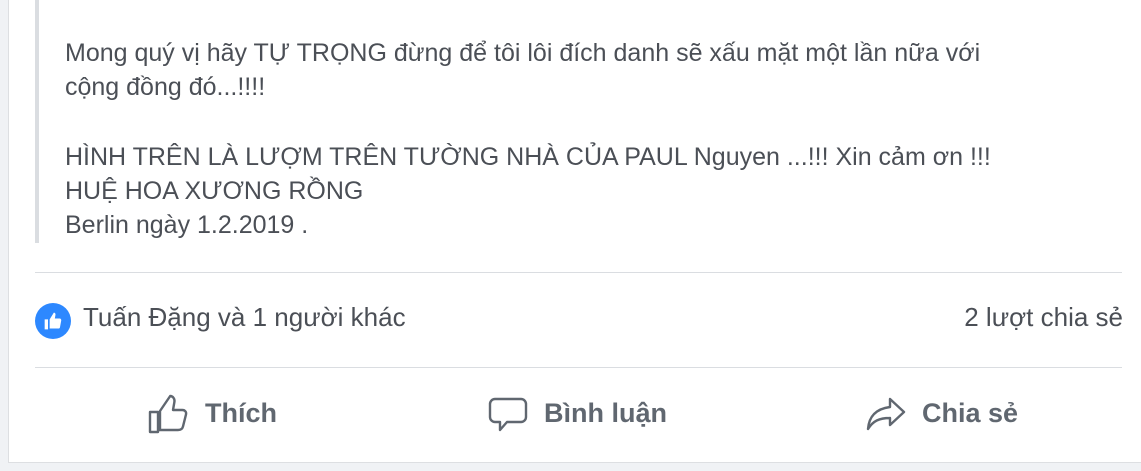  What do you see at coordinates (244, 317) in the screenshot?
I see `reactors-summary: Tuấn Đặng và 1 người khác` at bounding box center [244, 317].